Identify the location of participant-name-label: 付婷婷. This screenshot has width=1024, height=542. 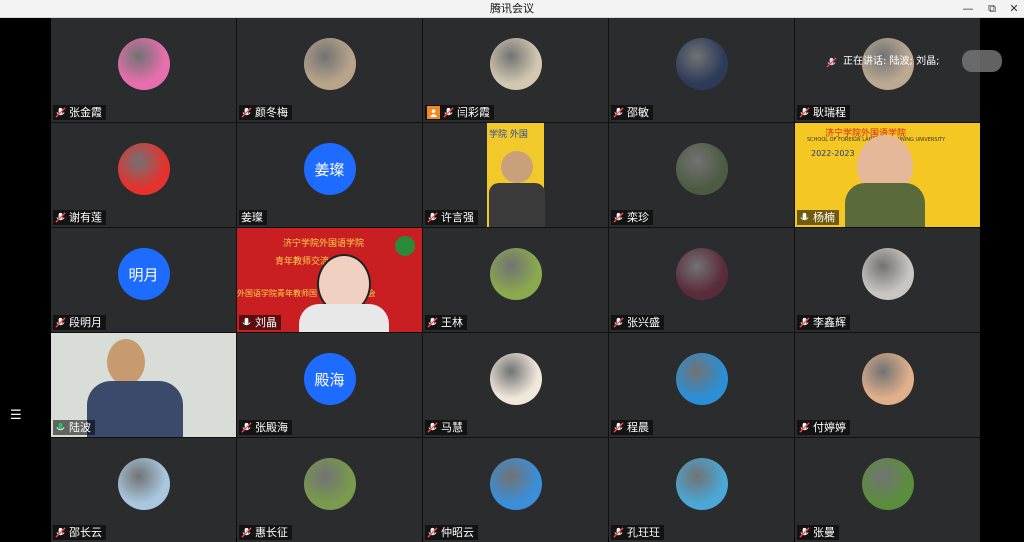
(823, 427).